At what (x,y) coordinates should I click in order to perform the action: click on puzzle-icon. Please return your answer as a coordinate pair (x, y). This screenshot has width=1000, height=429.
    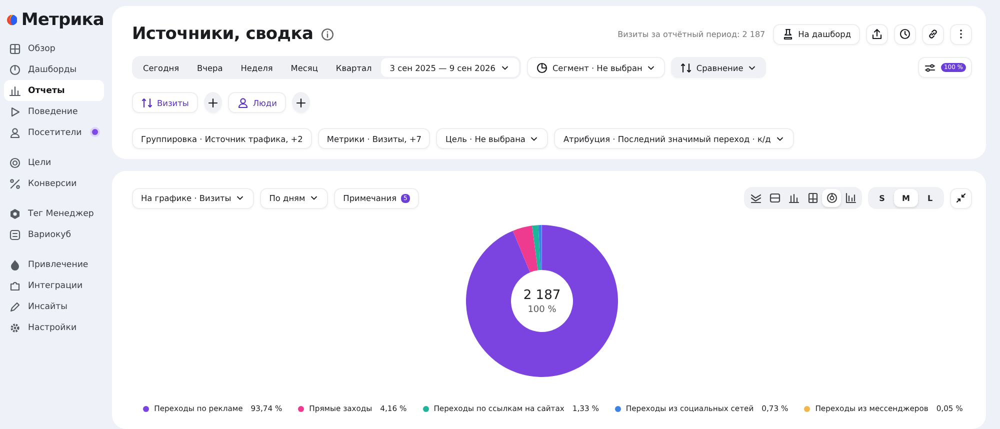
    Looking at the image, I should click on (15, 286).